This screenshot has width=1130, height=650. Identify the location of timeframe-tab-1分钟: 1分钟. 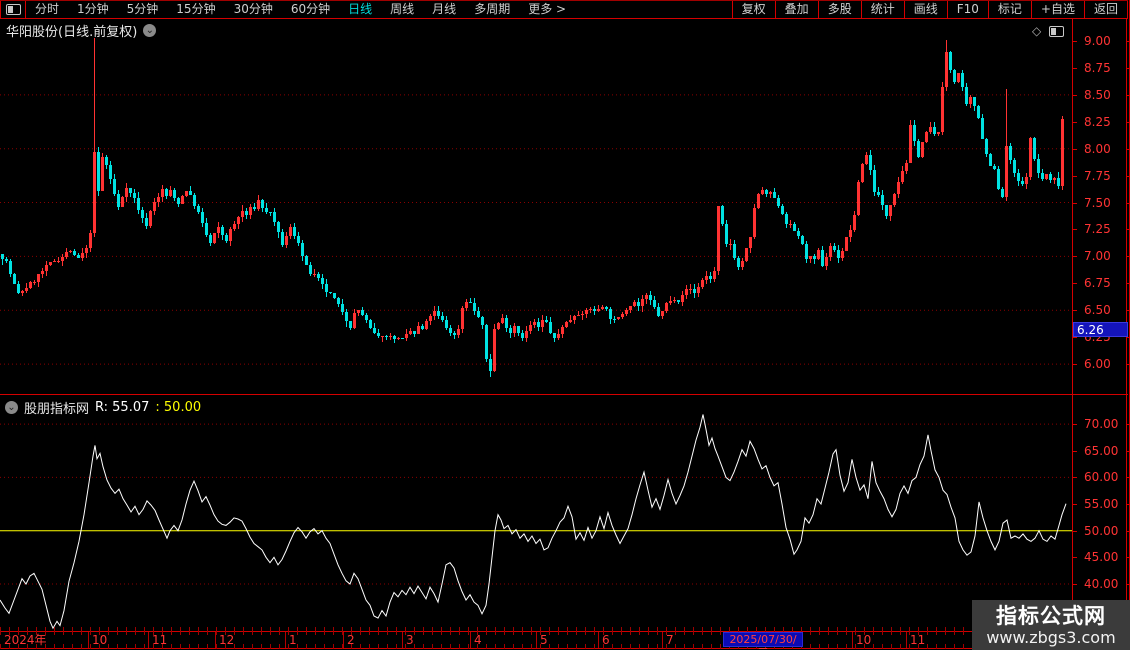
(93, 9).